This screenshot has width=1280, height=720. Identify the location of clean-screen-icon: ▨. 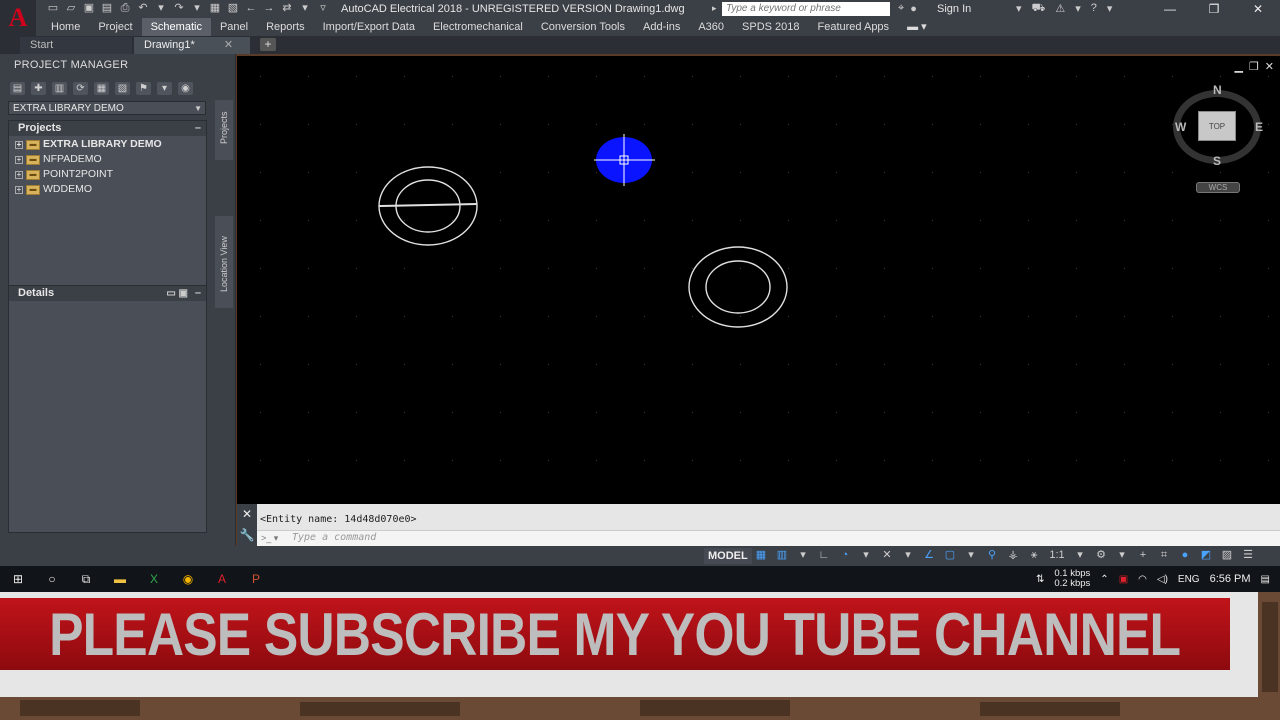
(1227, 555).